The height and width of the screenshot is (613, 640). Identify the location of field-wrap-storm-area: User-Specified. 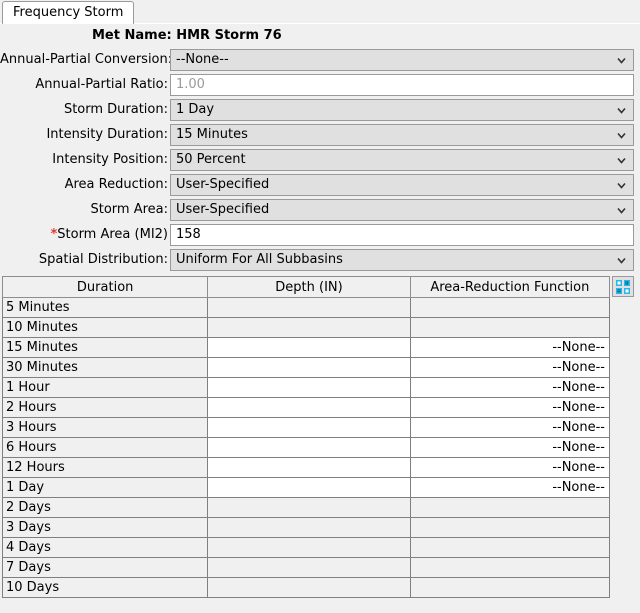
(405, 209).